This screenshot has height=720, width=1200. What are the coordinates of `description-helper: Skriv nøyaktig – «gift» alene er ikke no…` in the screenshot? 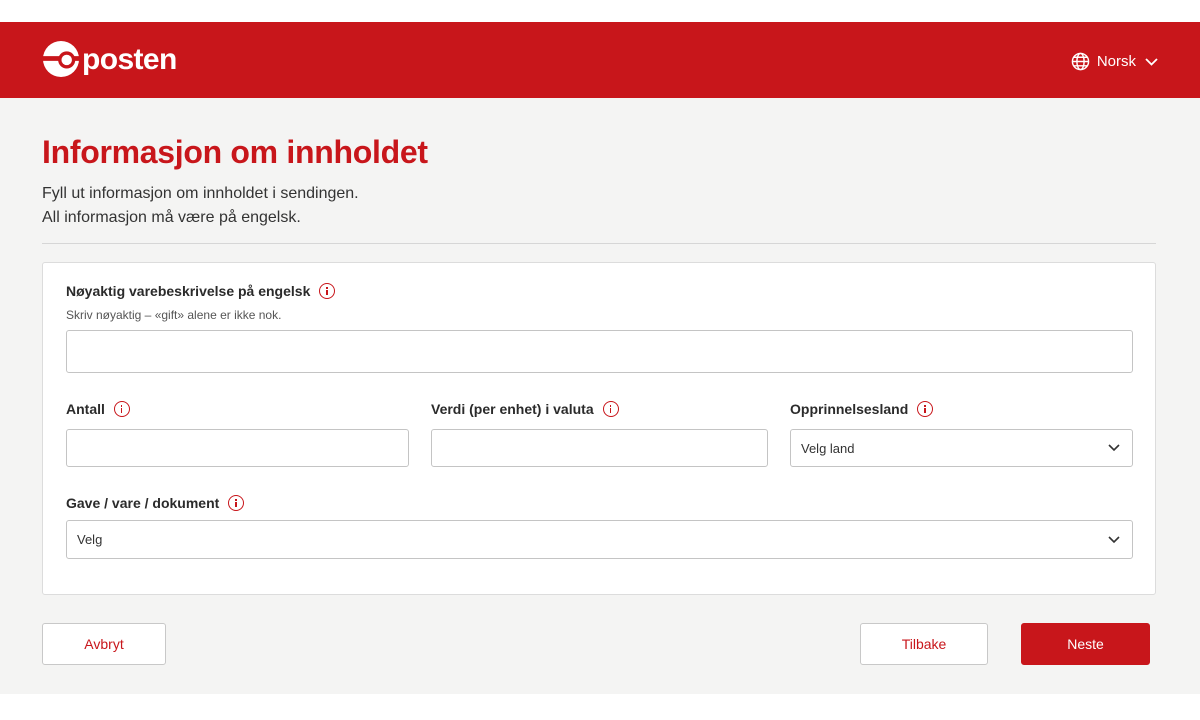 It's located at (174, 315).